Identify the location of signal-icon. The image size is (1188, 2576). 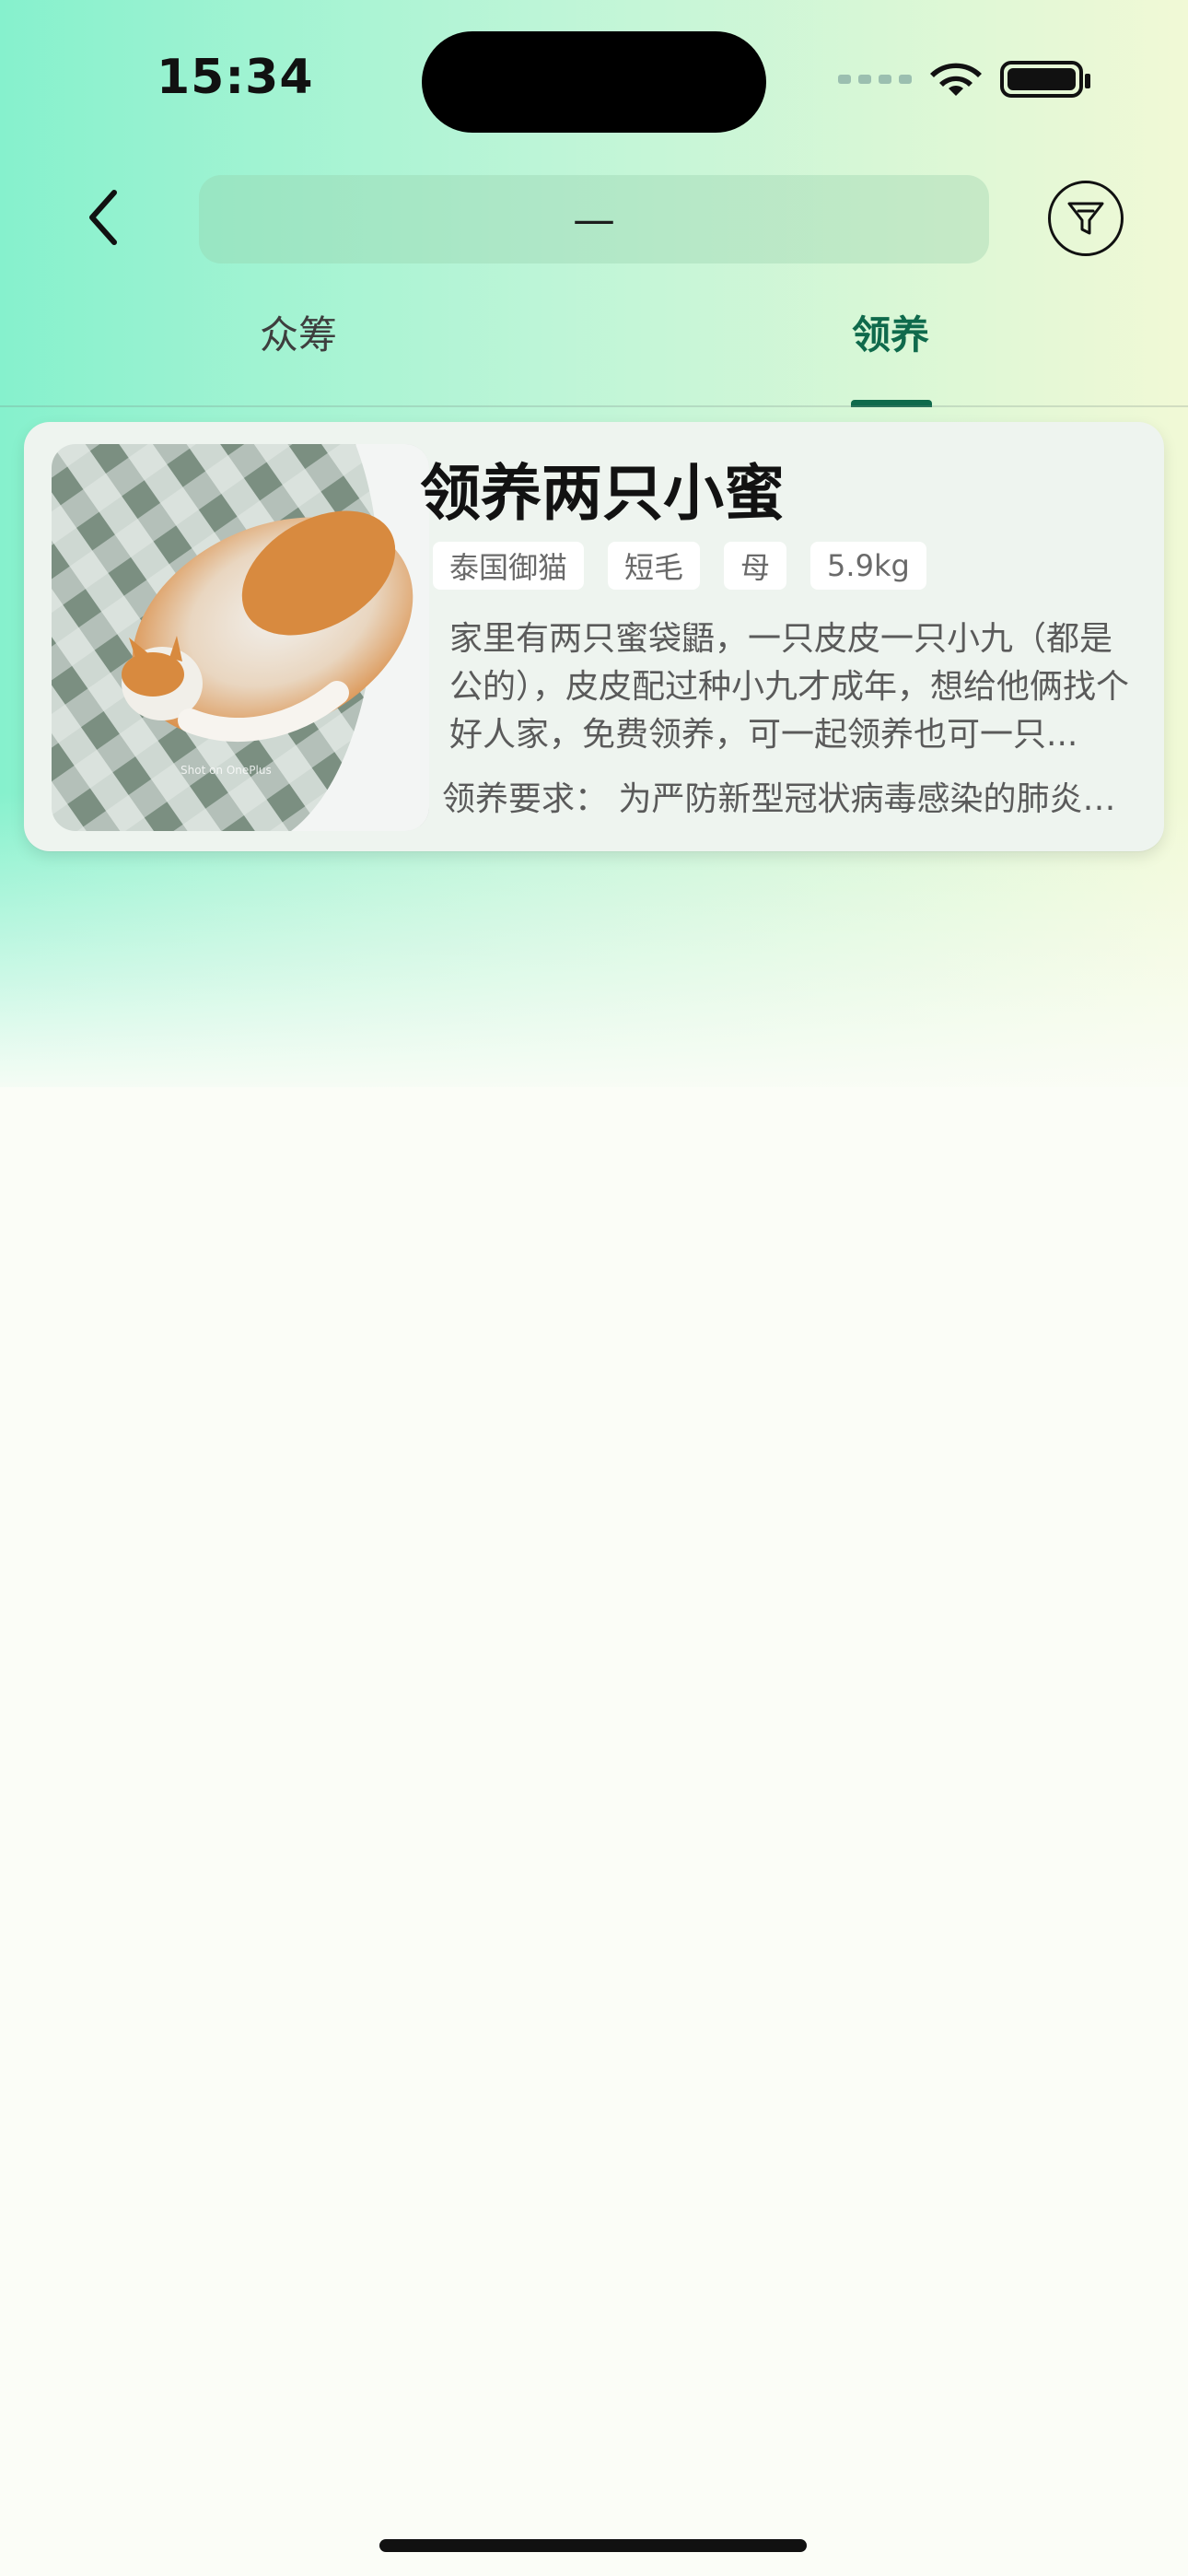
(875, 79).